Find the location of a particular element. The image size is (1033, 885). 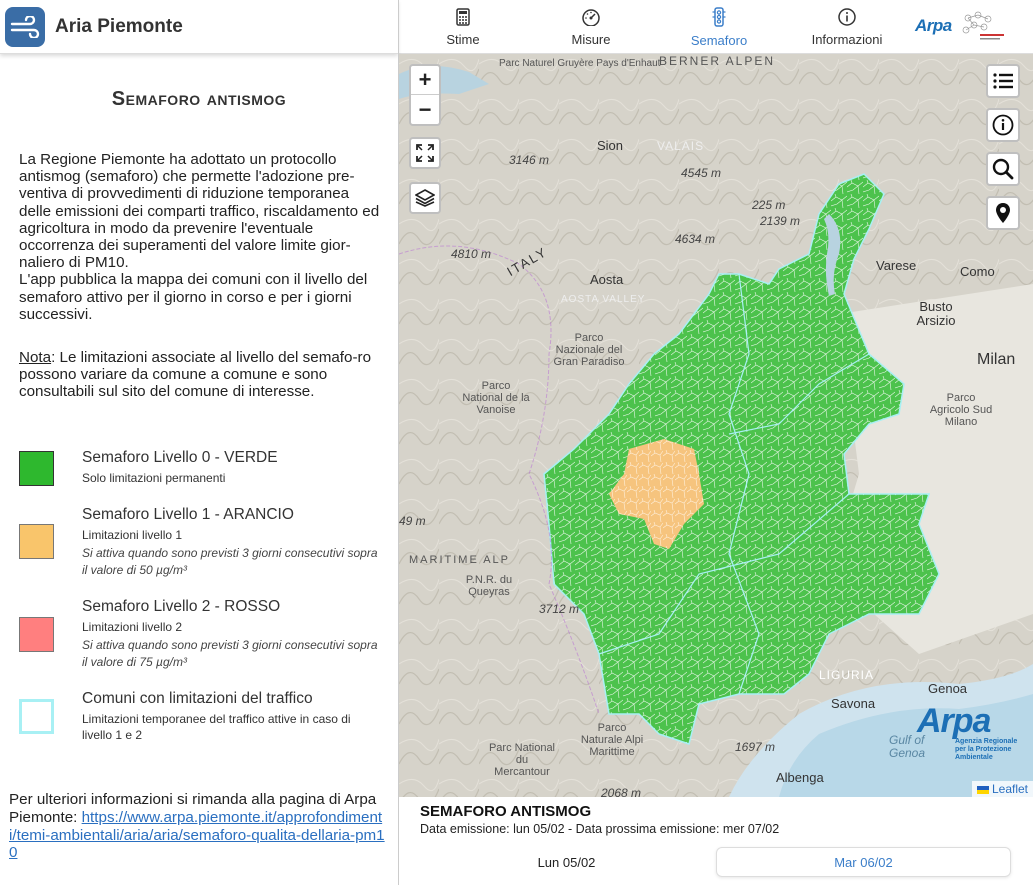

nav-label-misure: Misure is located at coordinates (591, 39).